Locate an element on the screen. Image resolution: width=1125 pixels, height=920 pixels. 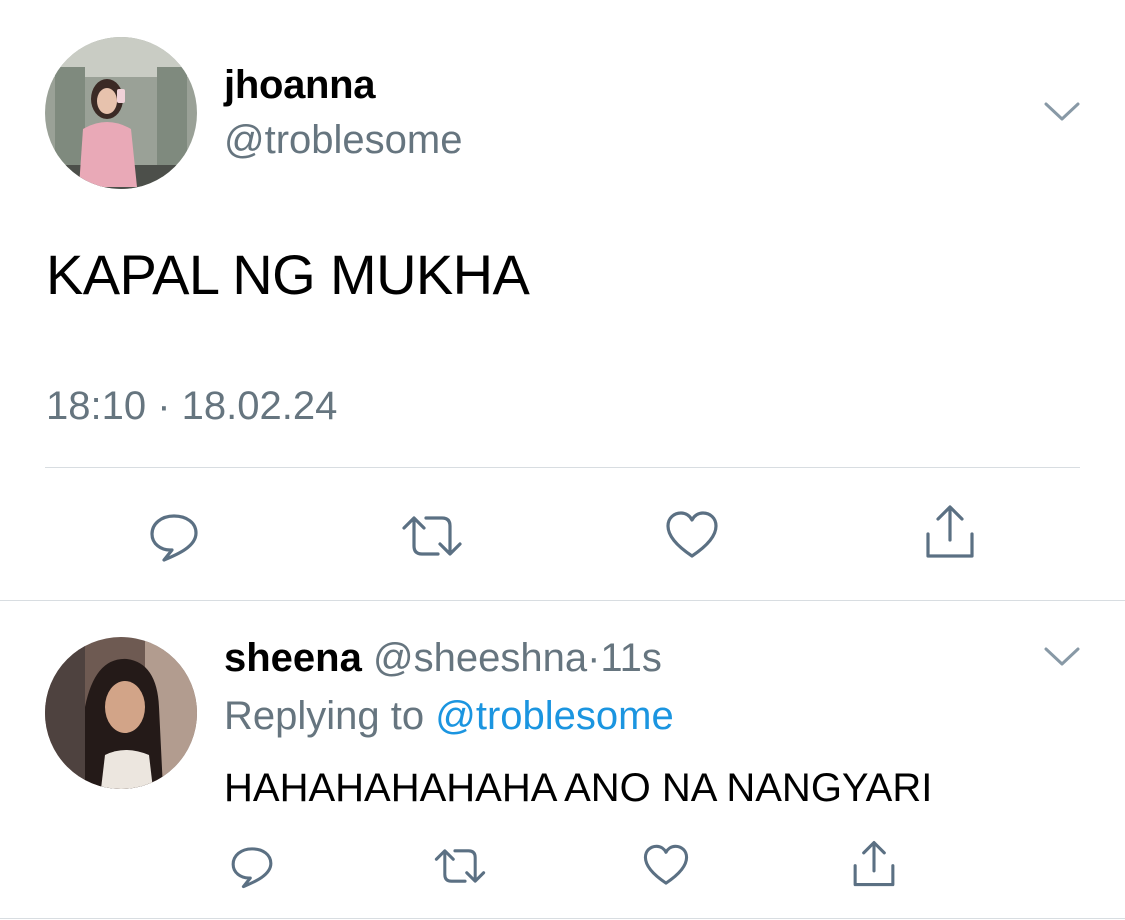
main-tweet-timestamp: 18:10 · 18.02.24 is located at coordinates (191, 406).